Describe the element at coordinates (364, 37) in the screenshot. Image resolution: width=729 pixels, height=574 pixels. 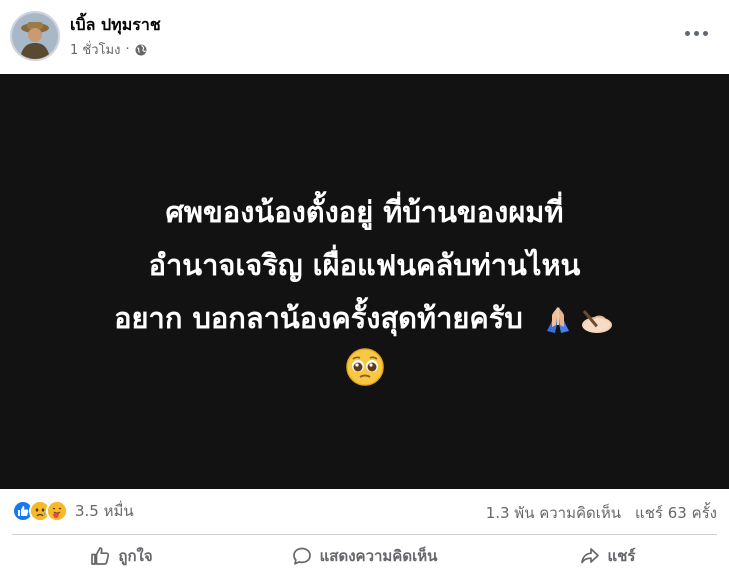
I see `post-header: เบิ้ล ปทุมราช 1 ชั่วโมง ·` at that location.